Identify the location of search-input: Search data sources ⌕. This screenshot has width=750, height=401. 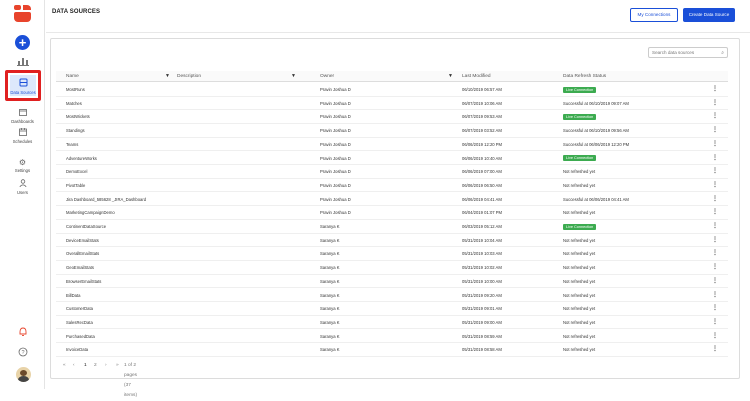
(688, 52).